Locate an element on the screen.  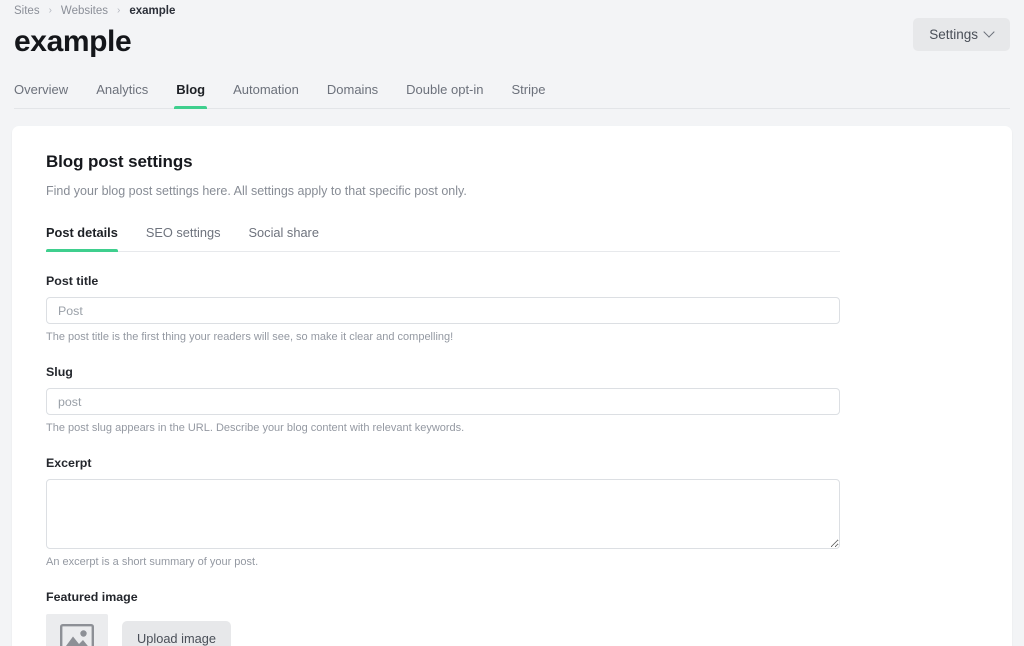
image-placeholder-icon is located at coordinates (77, 630).